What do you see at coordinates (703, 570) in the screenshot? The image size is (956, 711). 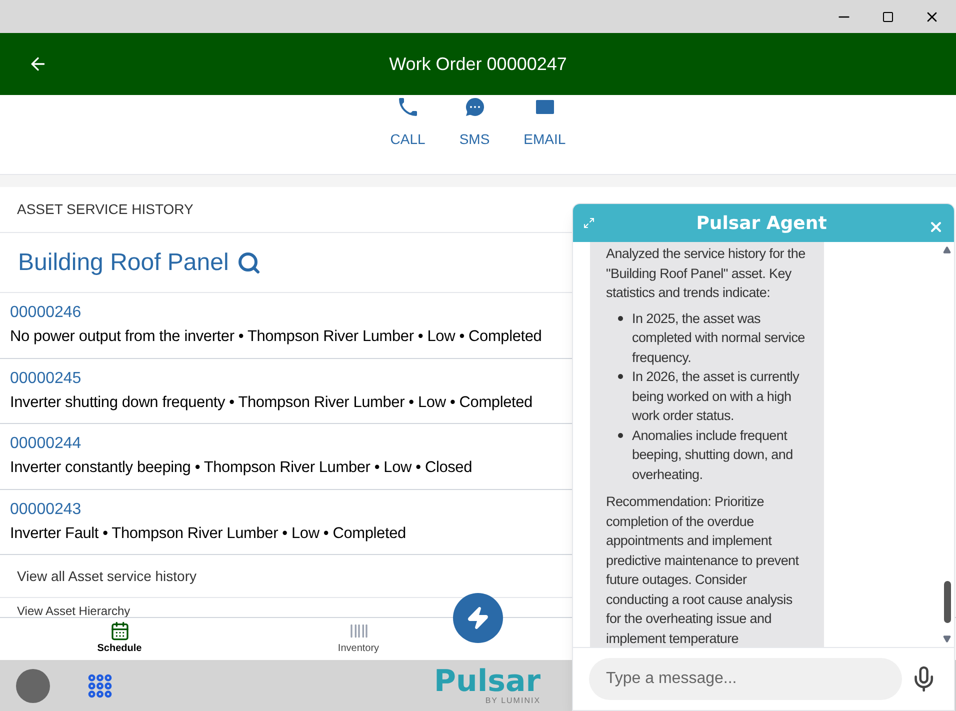 I see `message-text: Recommendation: Prioritize completion of the overdue appointments and implement predictive maintenance to prevent future outages. Consider conducting a root cause analysis for the overheating issue and implement temperature` at bounding box center [703, 570].